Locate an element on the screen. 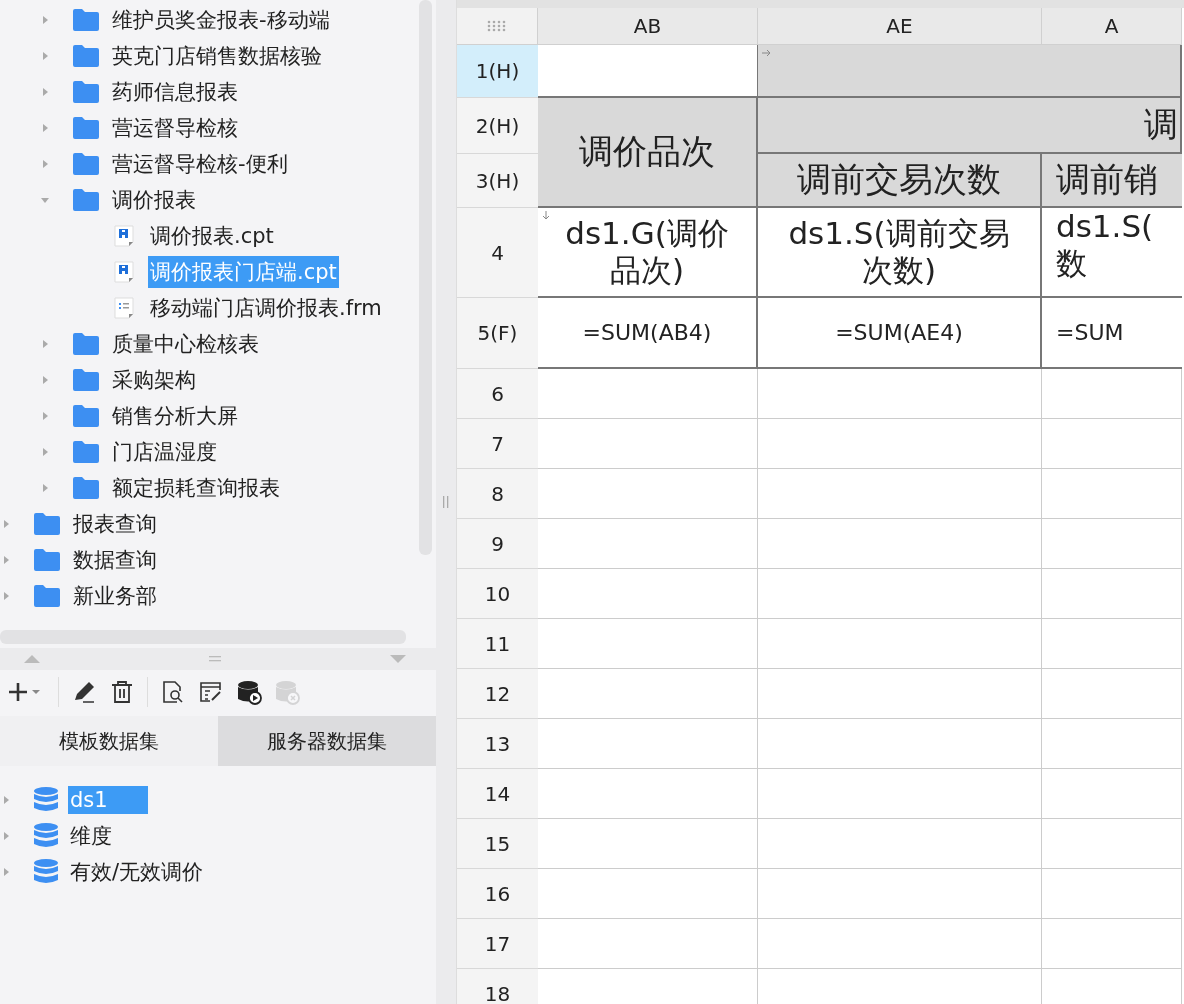  grid-dots-icon is located at coordinates (497, 26).